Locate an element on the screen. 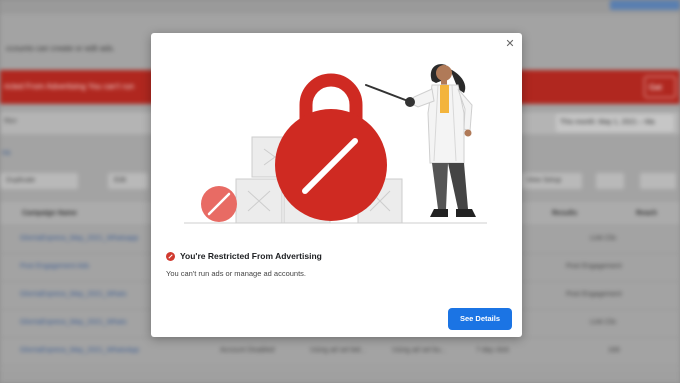 The image size is (680, 383). date-range-picker: This month: May 1, 2021 – Ma is located at coordinates (615, 123).